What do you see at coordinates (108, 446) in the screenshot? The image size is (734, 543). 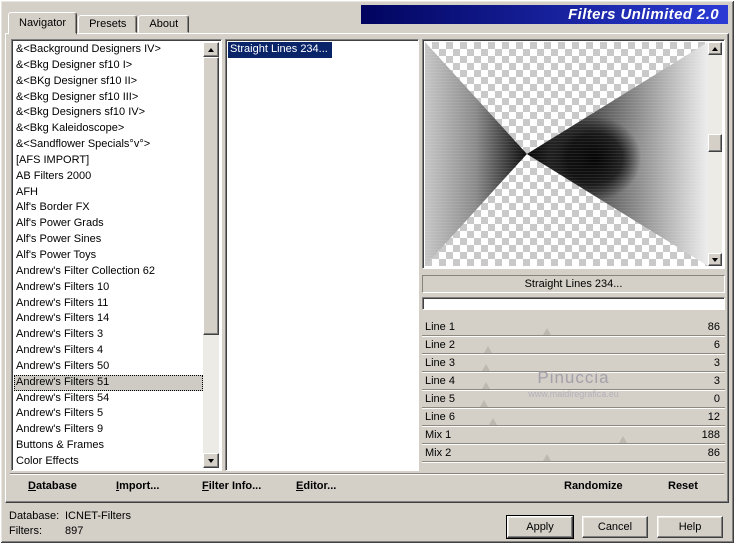 I see `navigator-list-item: Buttons & Frames` at bounding box center [108, 446].